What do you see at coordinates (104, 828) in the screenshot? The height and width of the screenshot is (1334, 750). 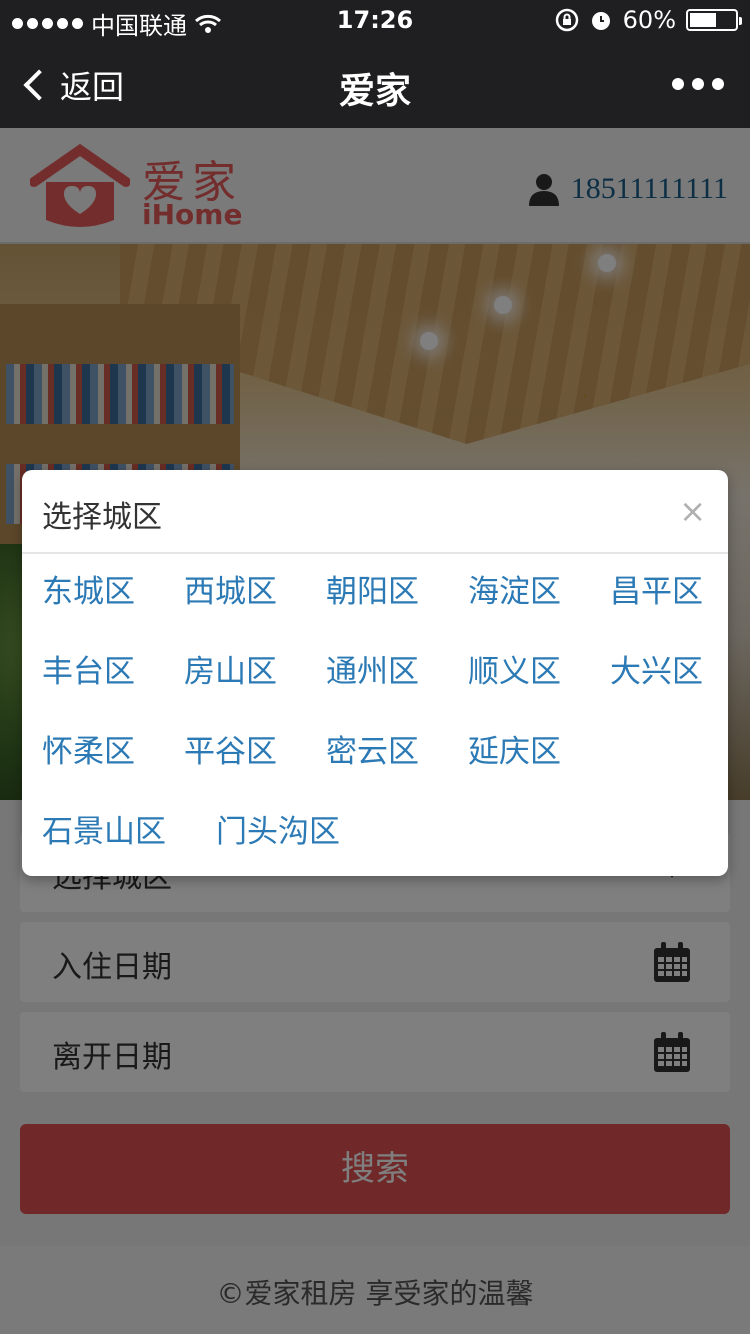 I see `district-option: 石景山区` at bounding box center [104, 828].